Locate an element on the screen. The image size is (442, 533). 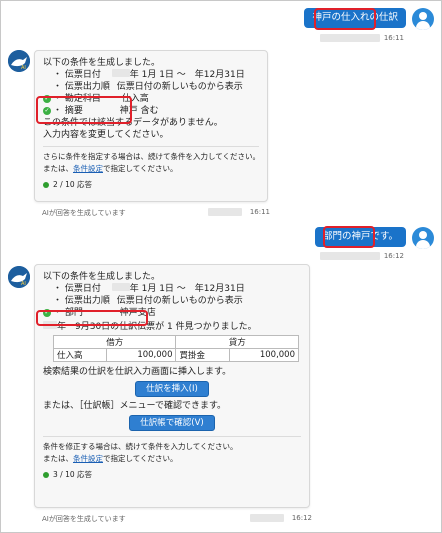
table-row: 仕入高 100,000 買掛金 100,000 is located at coordinates (176, 355).